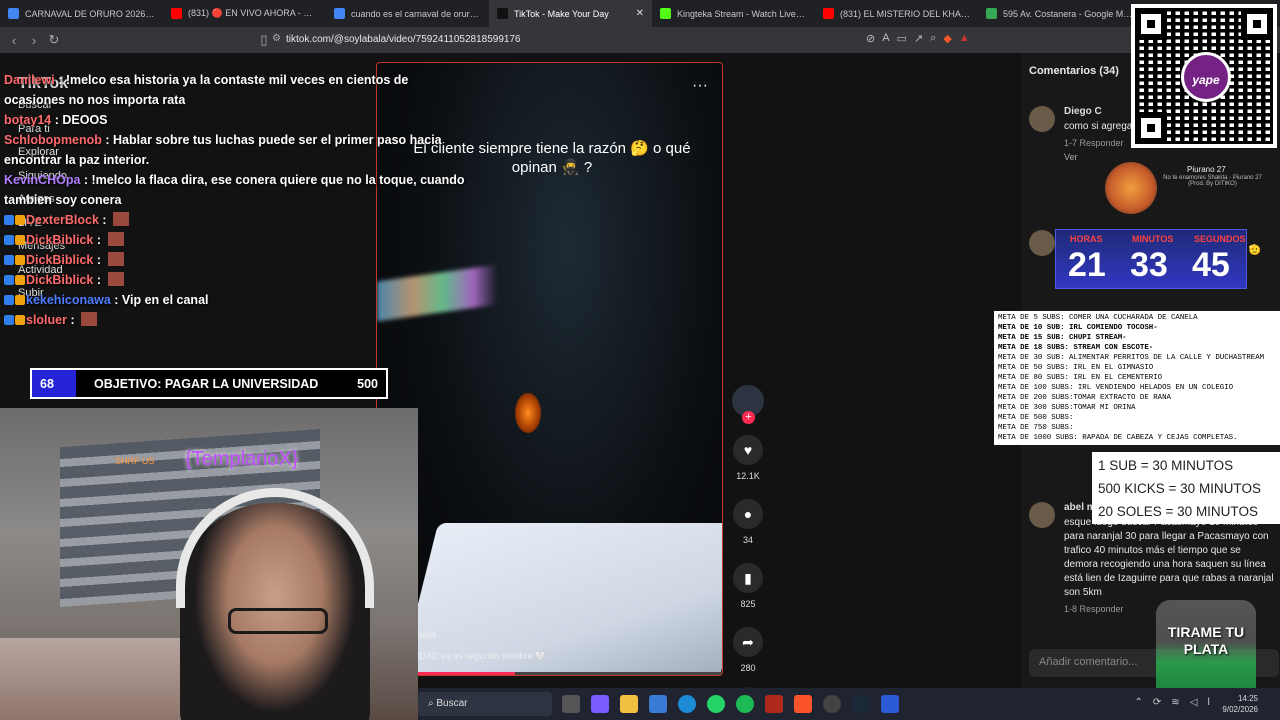 The width and height of the screenshot is (1280, 720). What do you see at coordinates (416, 13) in the screenshot?
I see `tab-title: cuando es el carnaval de oruro 2026` at bounding box center [416, 13].